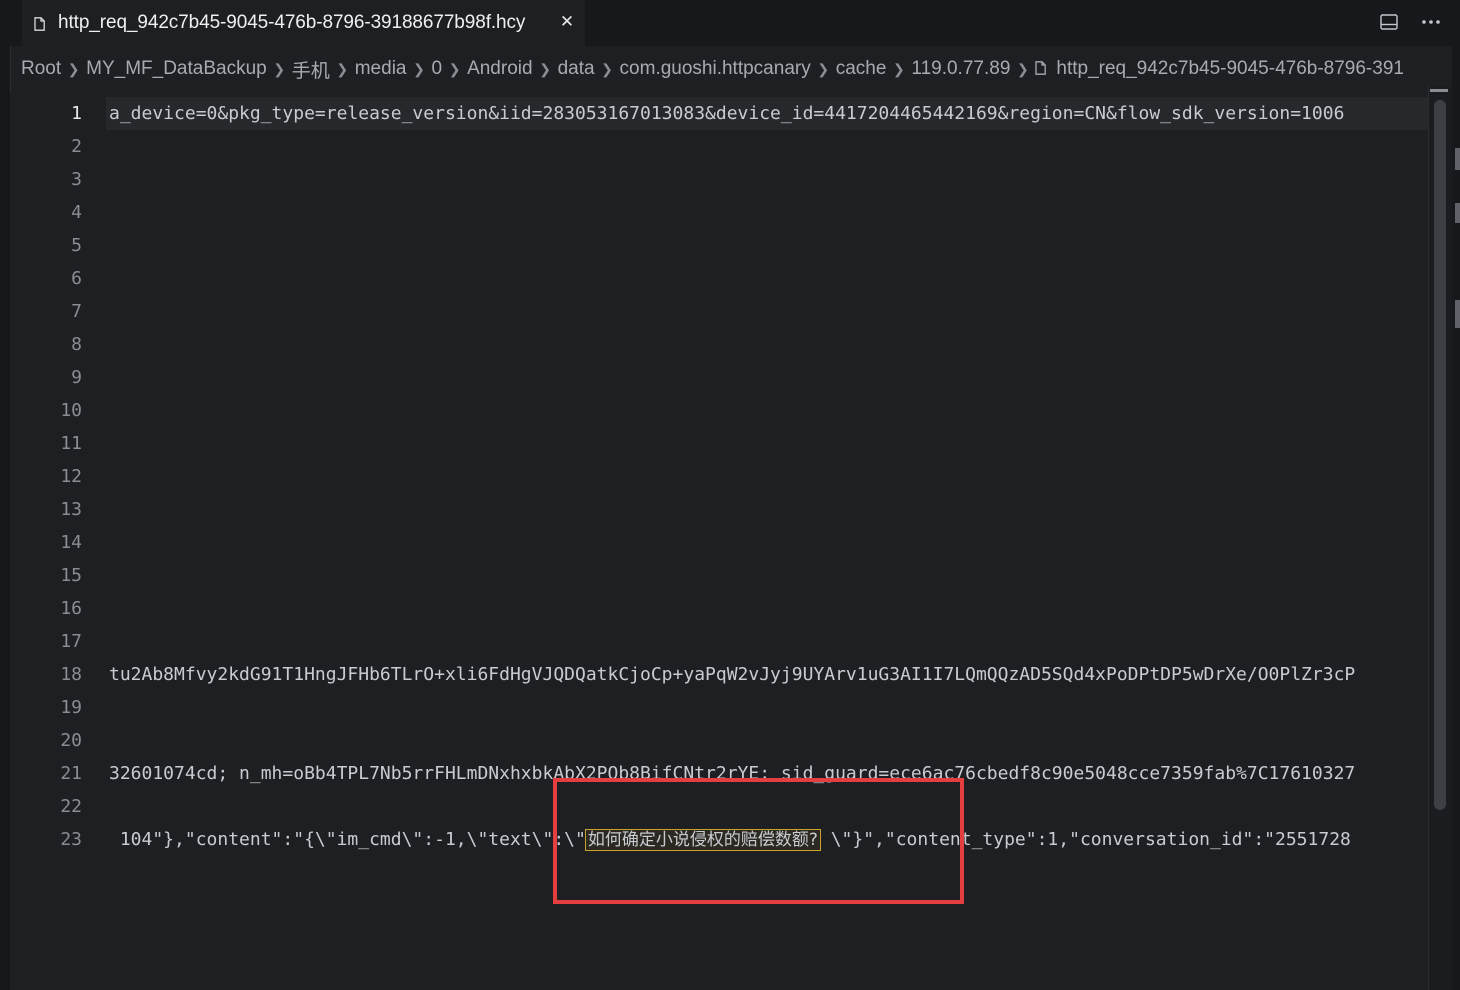  I want to click on editor-actions, so click(1410, 22).